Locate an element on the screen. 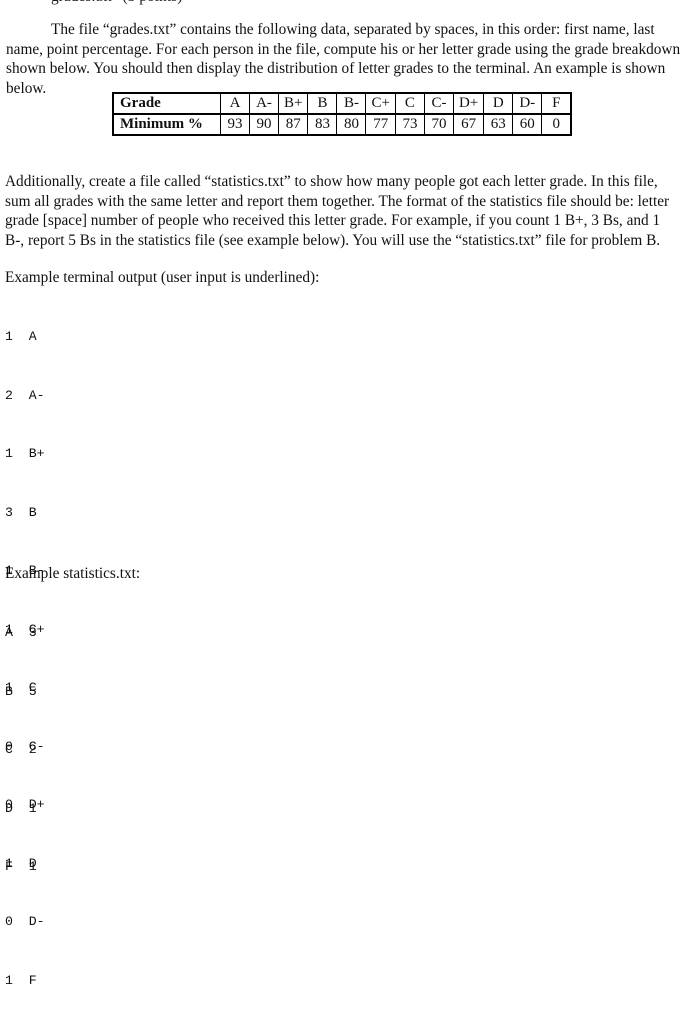  table-cell-minimum-11: 0 is located at coordinates (557, 124).